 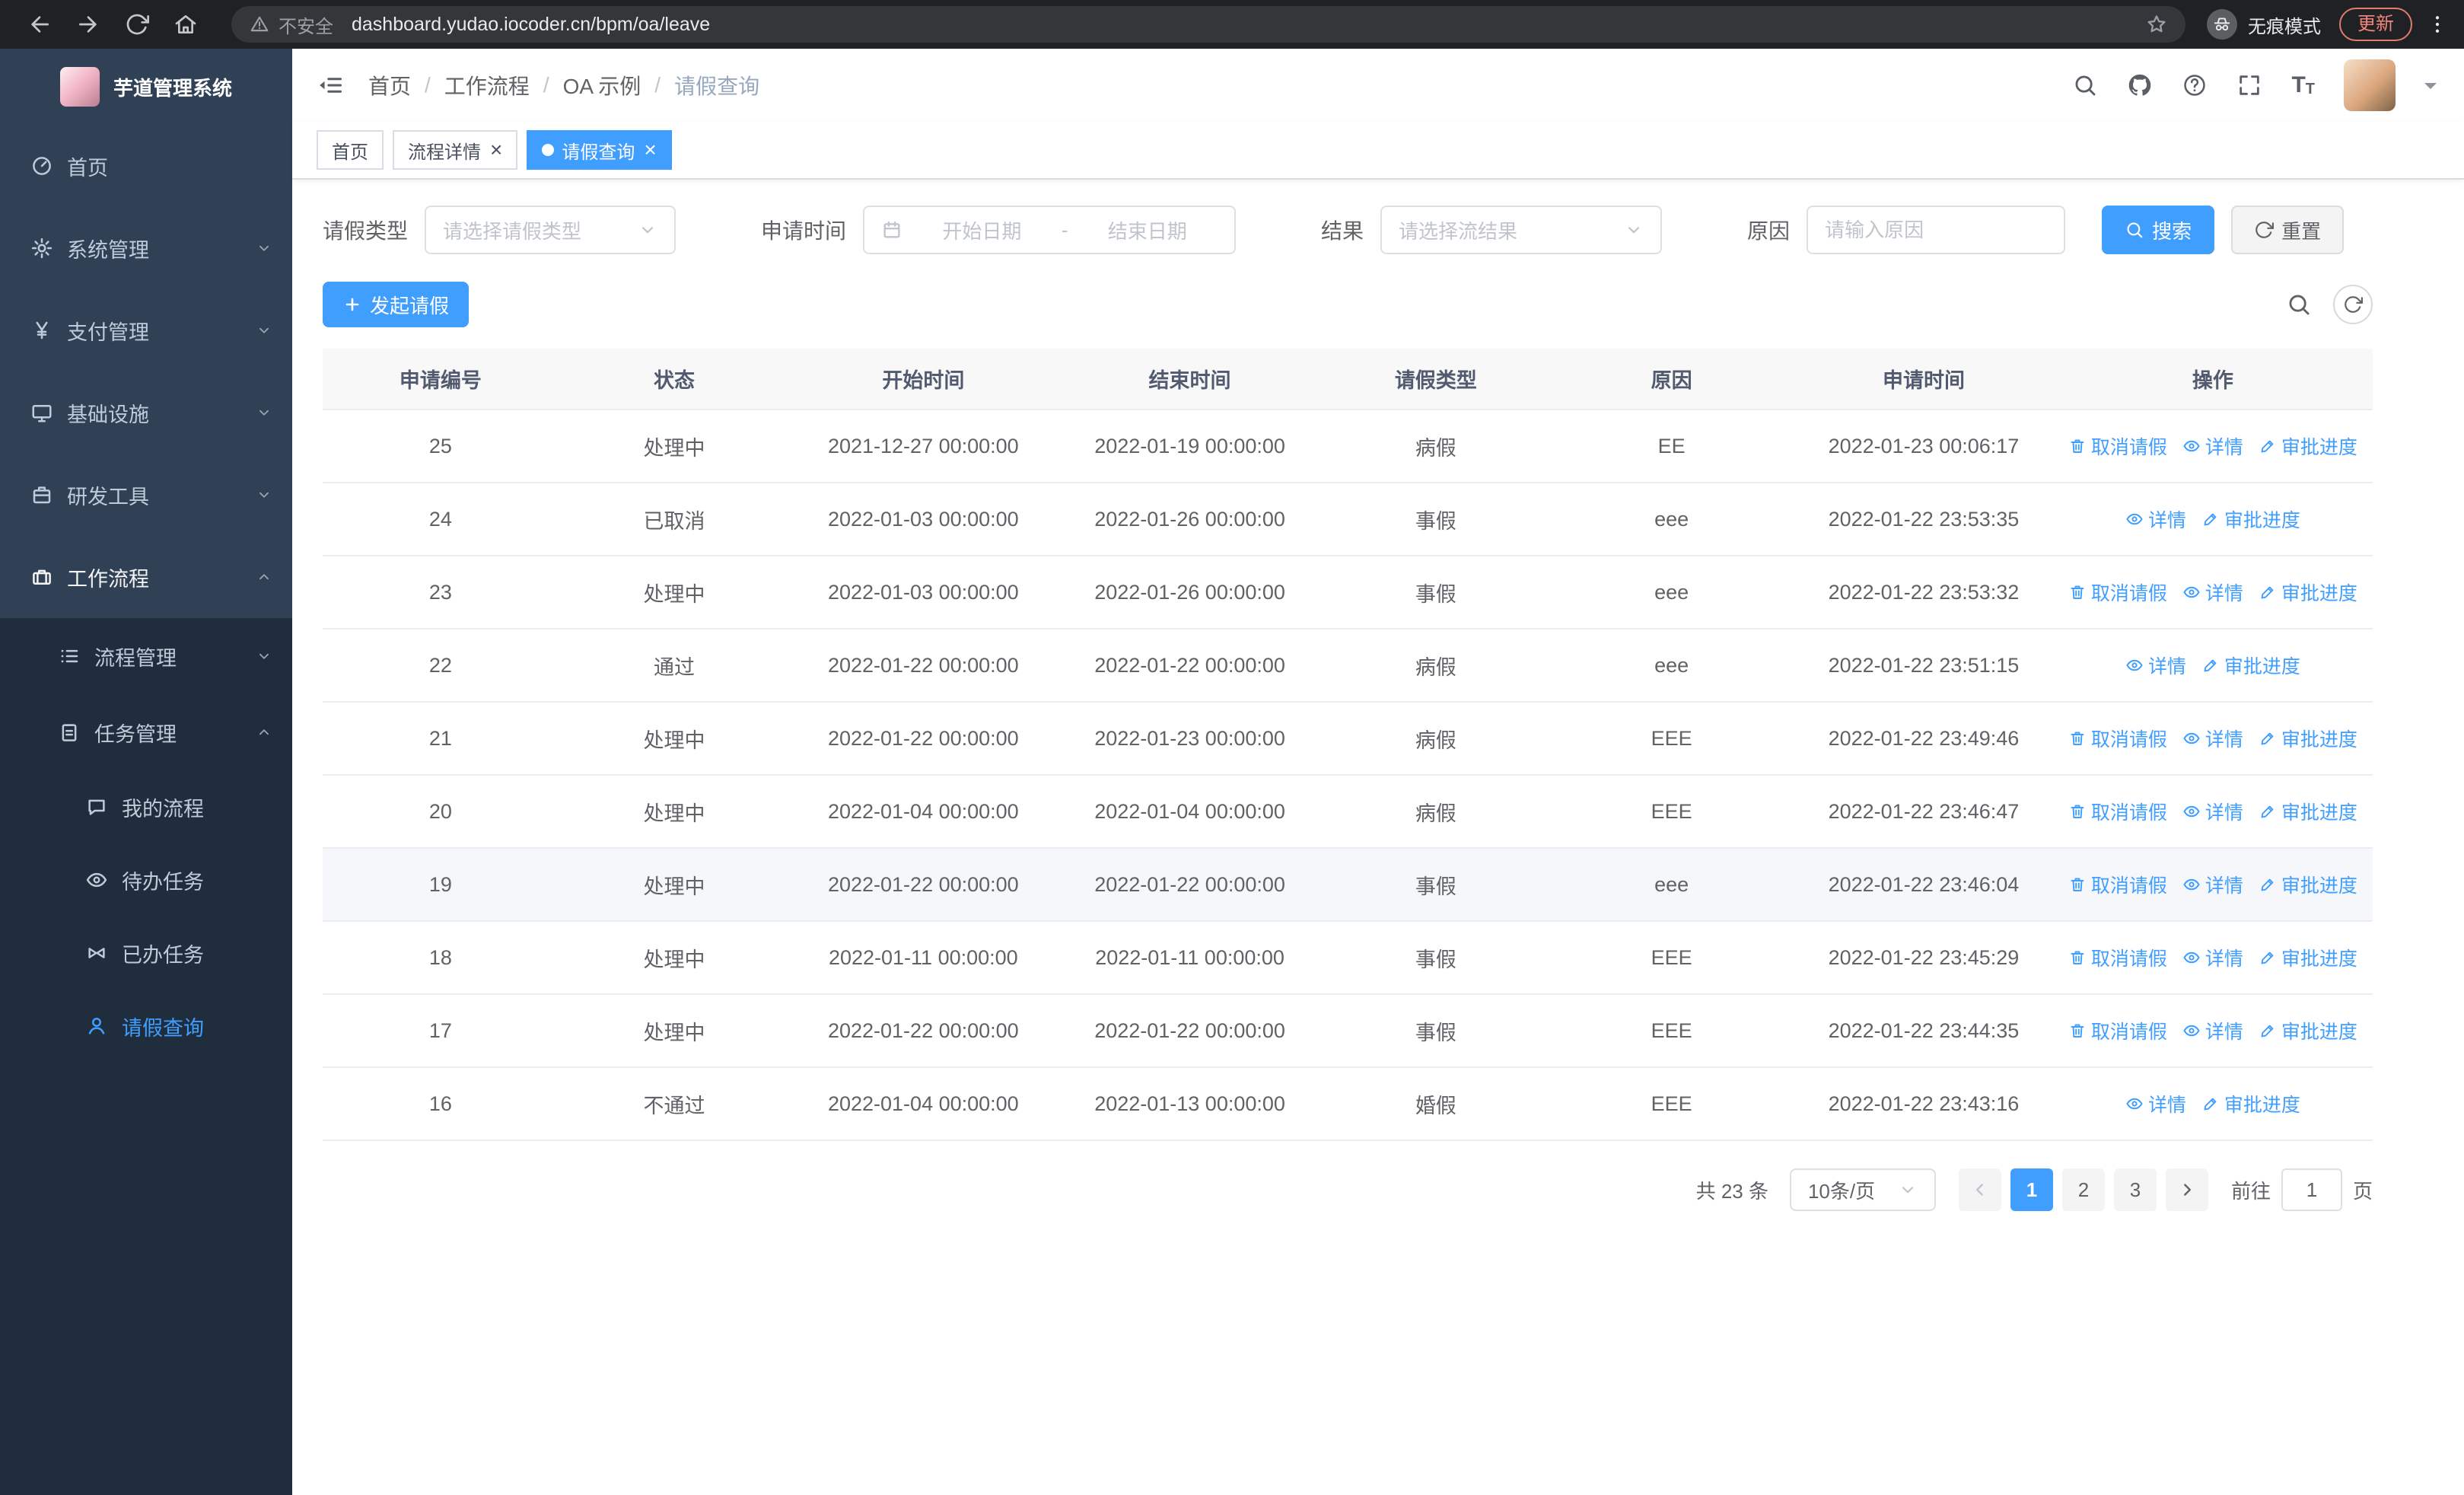 What do you see at coordinates (88, 25) in the screenshot?
I see `browser-forward-icon` at bounding box center [88, 25].